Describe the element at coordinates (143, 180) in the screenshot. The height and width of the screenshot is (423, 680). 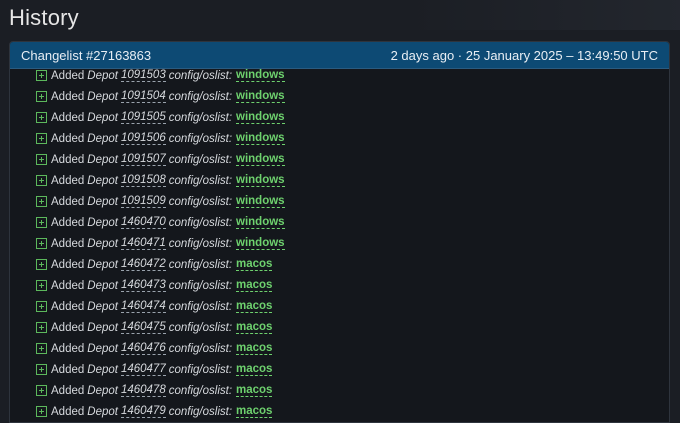
I see `depot-id-link: 1091508` at that location.